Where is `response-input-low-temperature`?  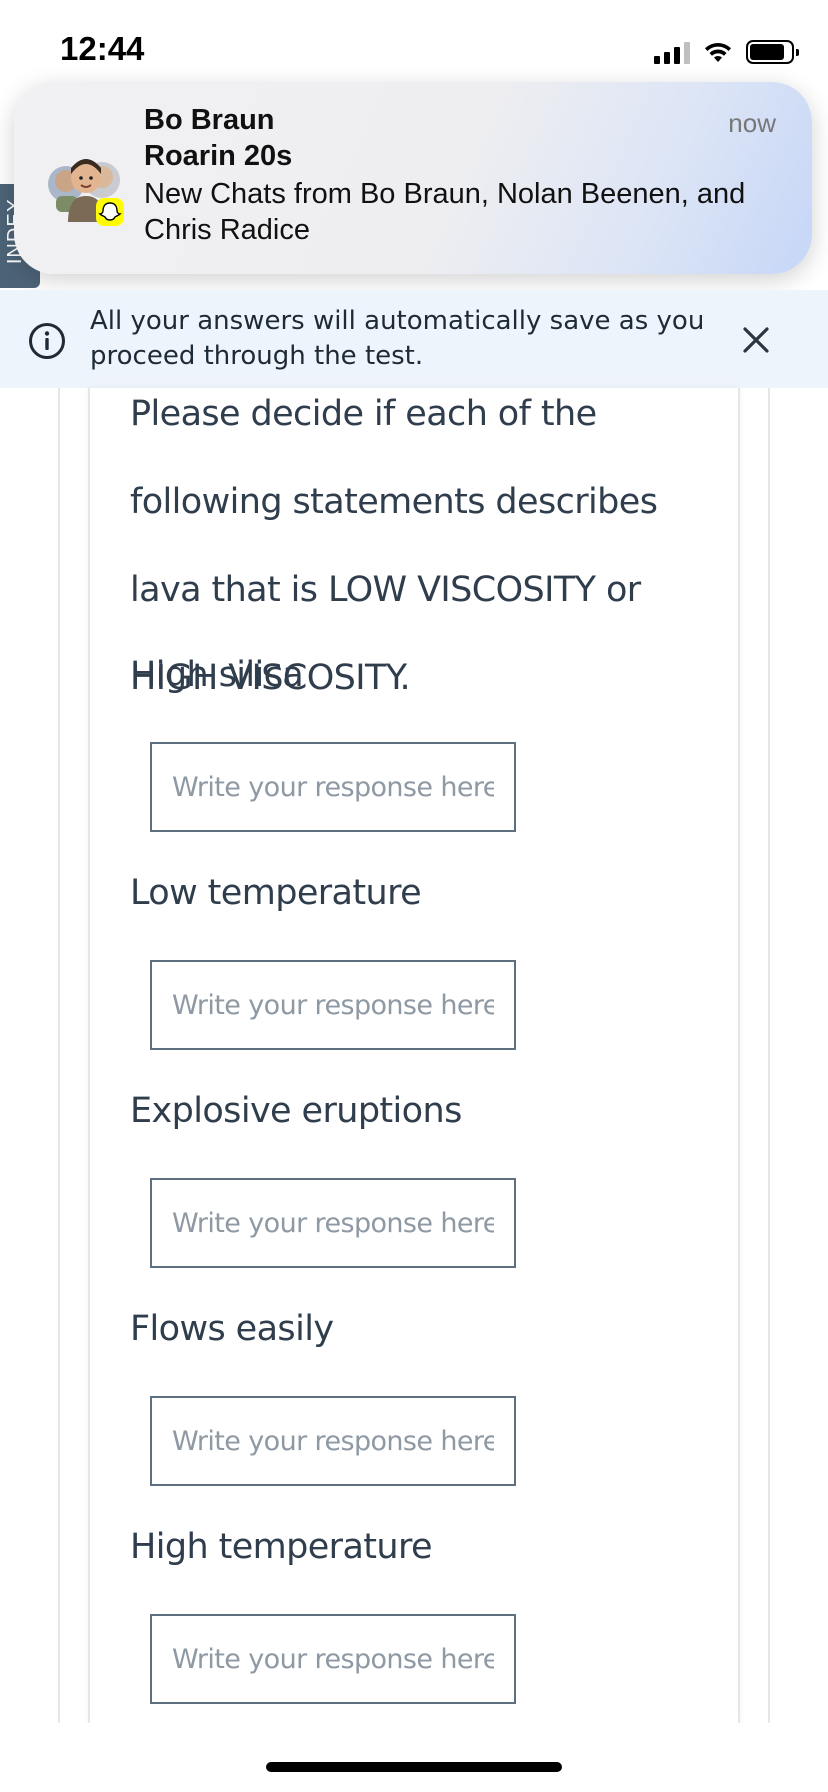 response-input-low-temperature is located at coordinates (333, 1005).